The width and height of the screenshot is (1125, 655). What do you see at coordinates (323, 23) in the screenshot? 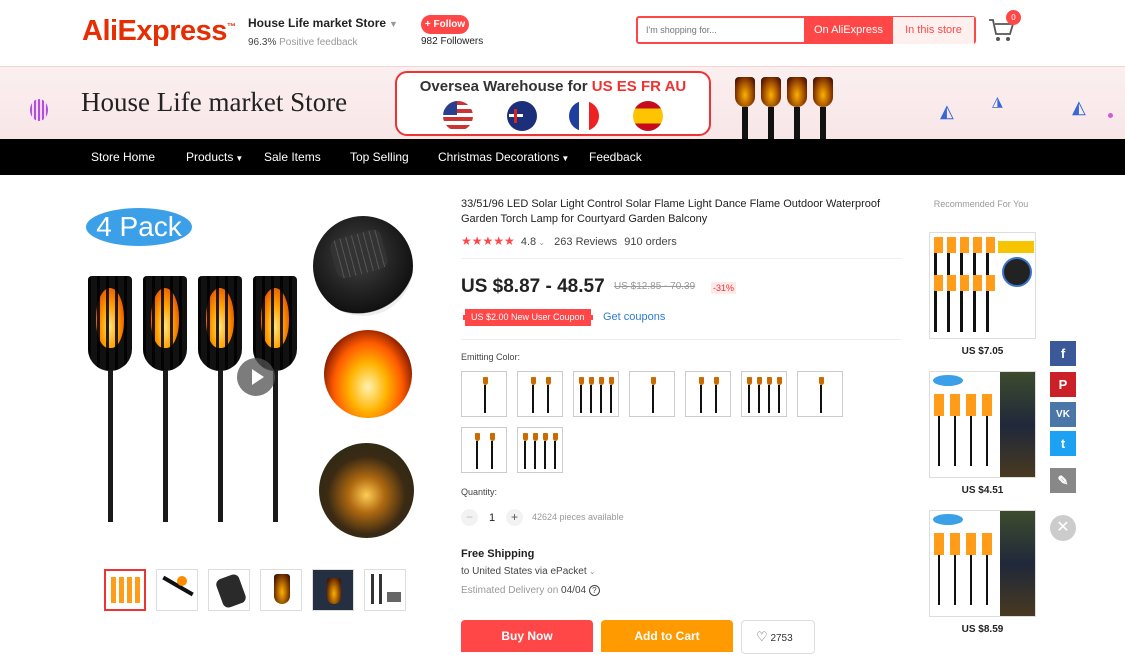
I see `store-name-link: House Life market Store ▼` at bounding box center [323, 23].